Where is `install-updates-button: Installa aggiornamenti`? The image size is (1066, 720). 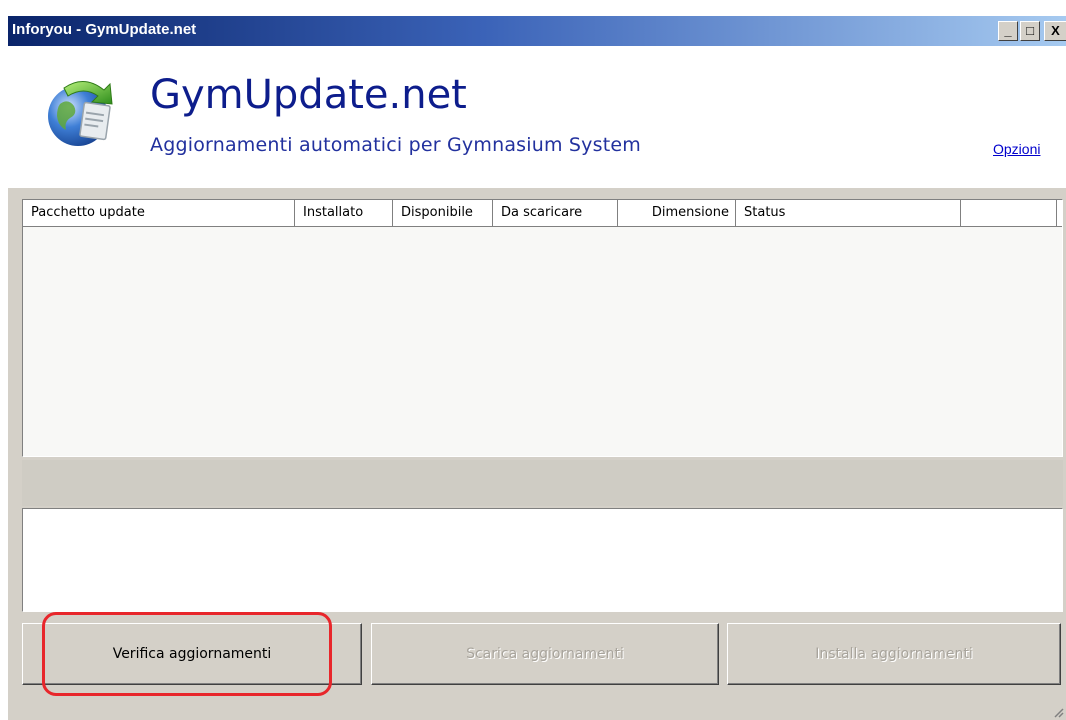 install-updates-button: Installa aggiornamenti is located at coordinates (894, 654).